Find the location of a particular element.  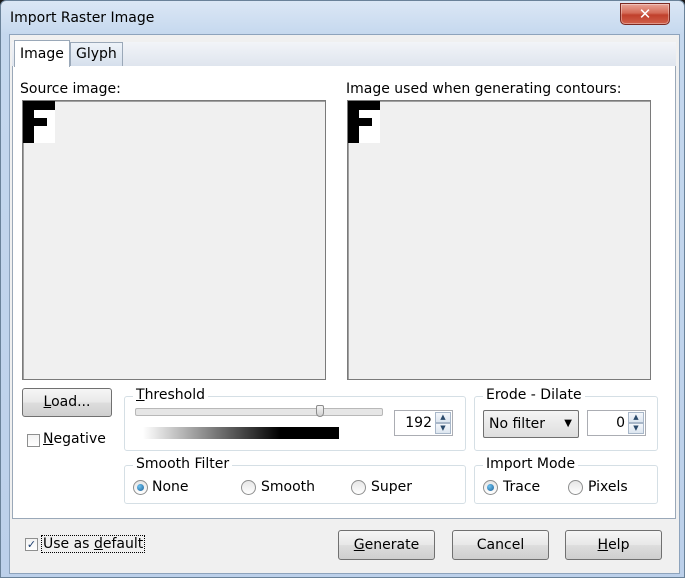

radio-trace is located at coordinates (490, 487).